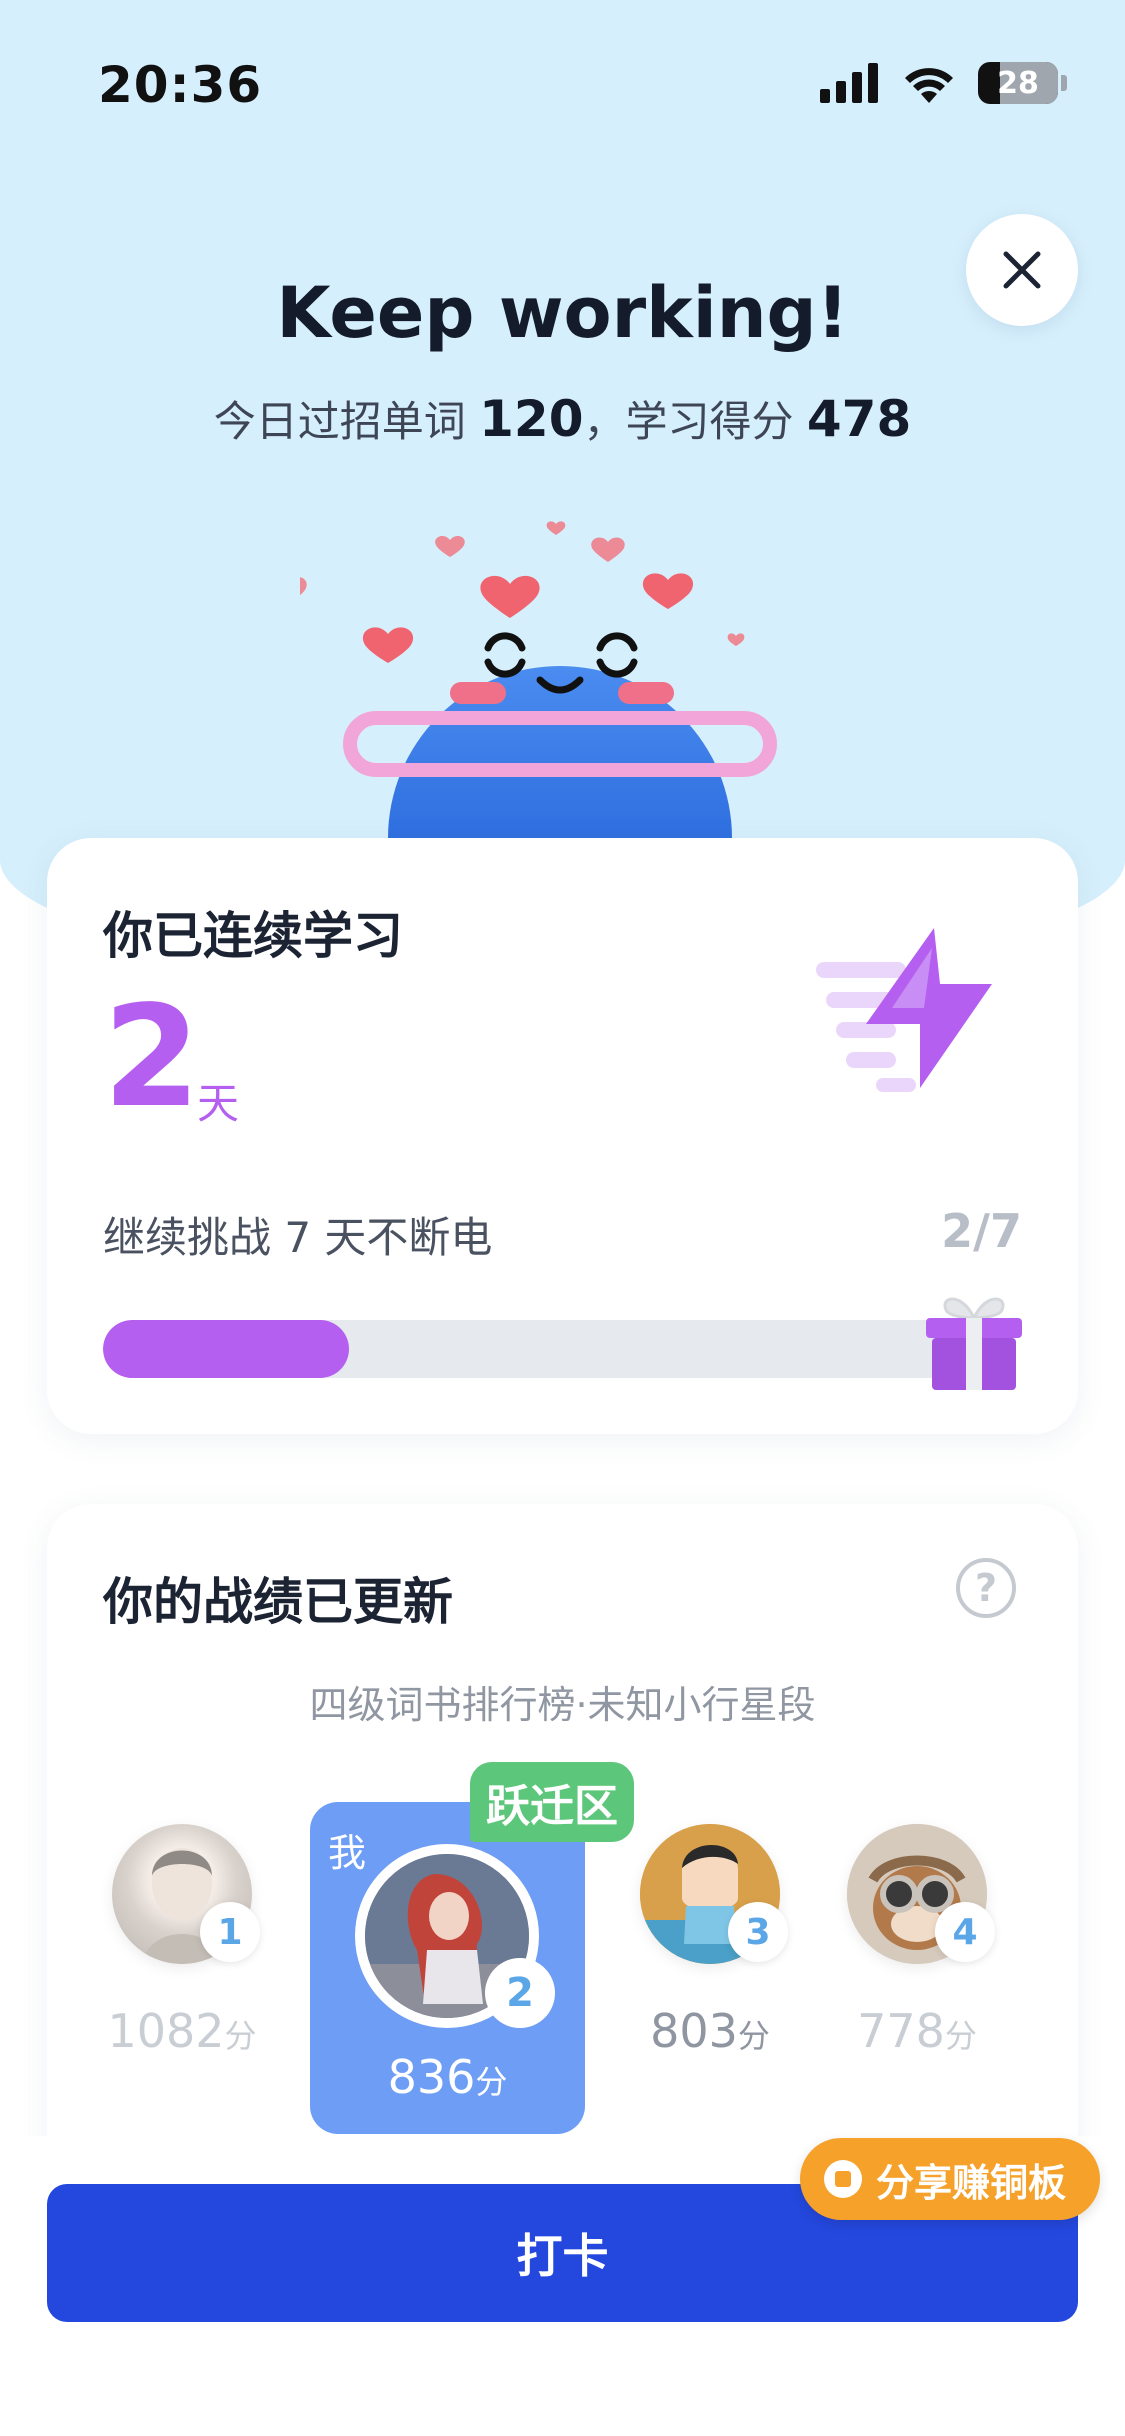 This screenshot has width=1125, height=2436. What do you see at coordinates (965, 1932) in the screenshot?
I see `rank-badge: 4` at bounding box center [965, 1932].